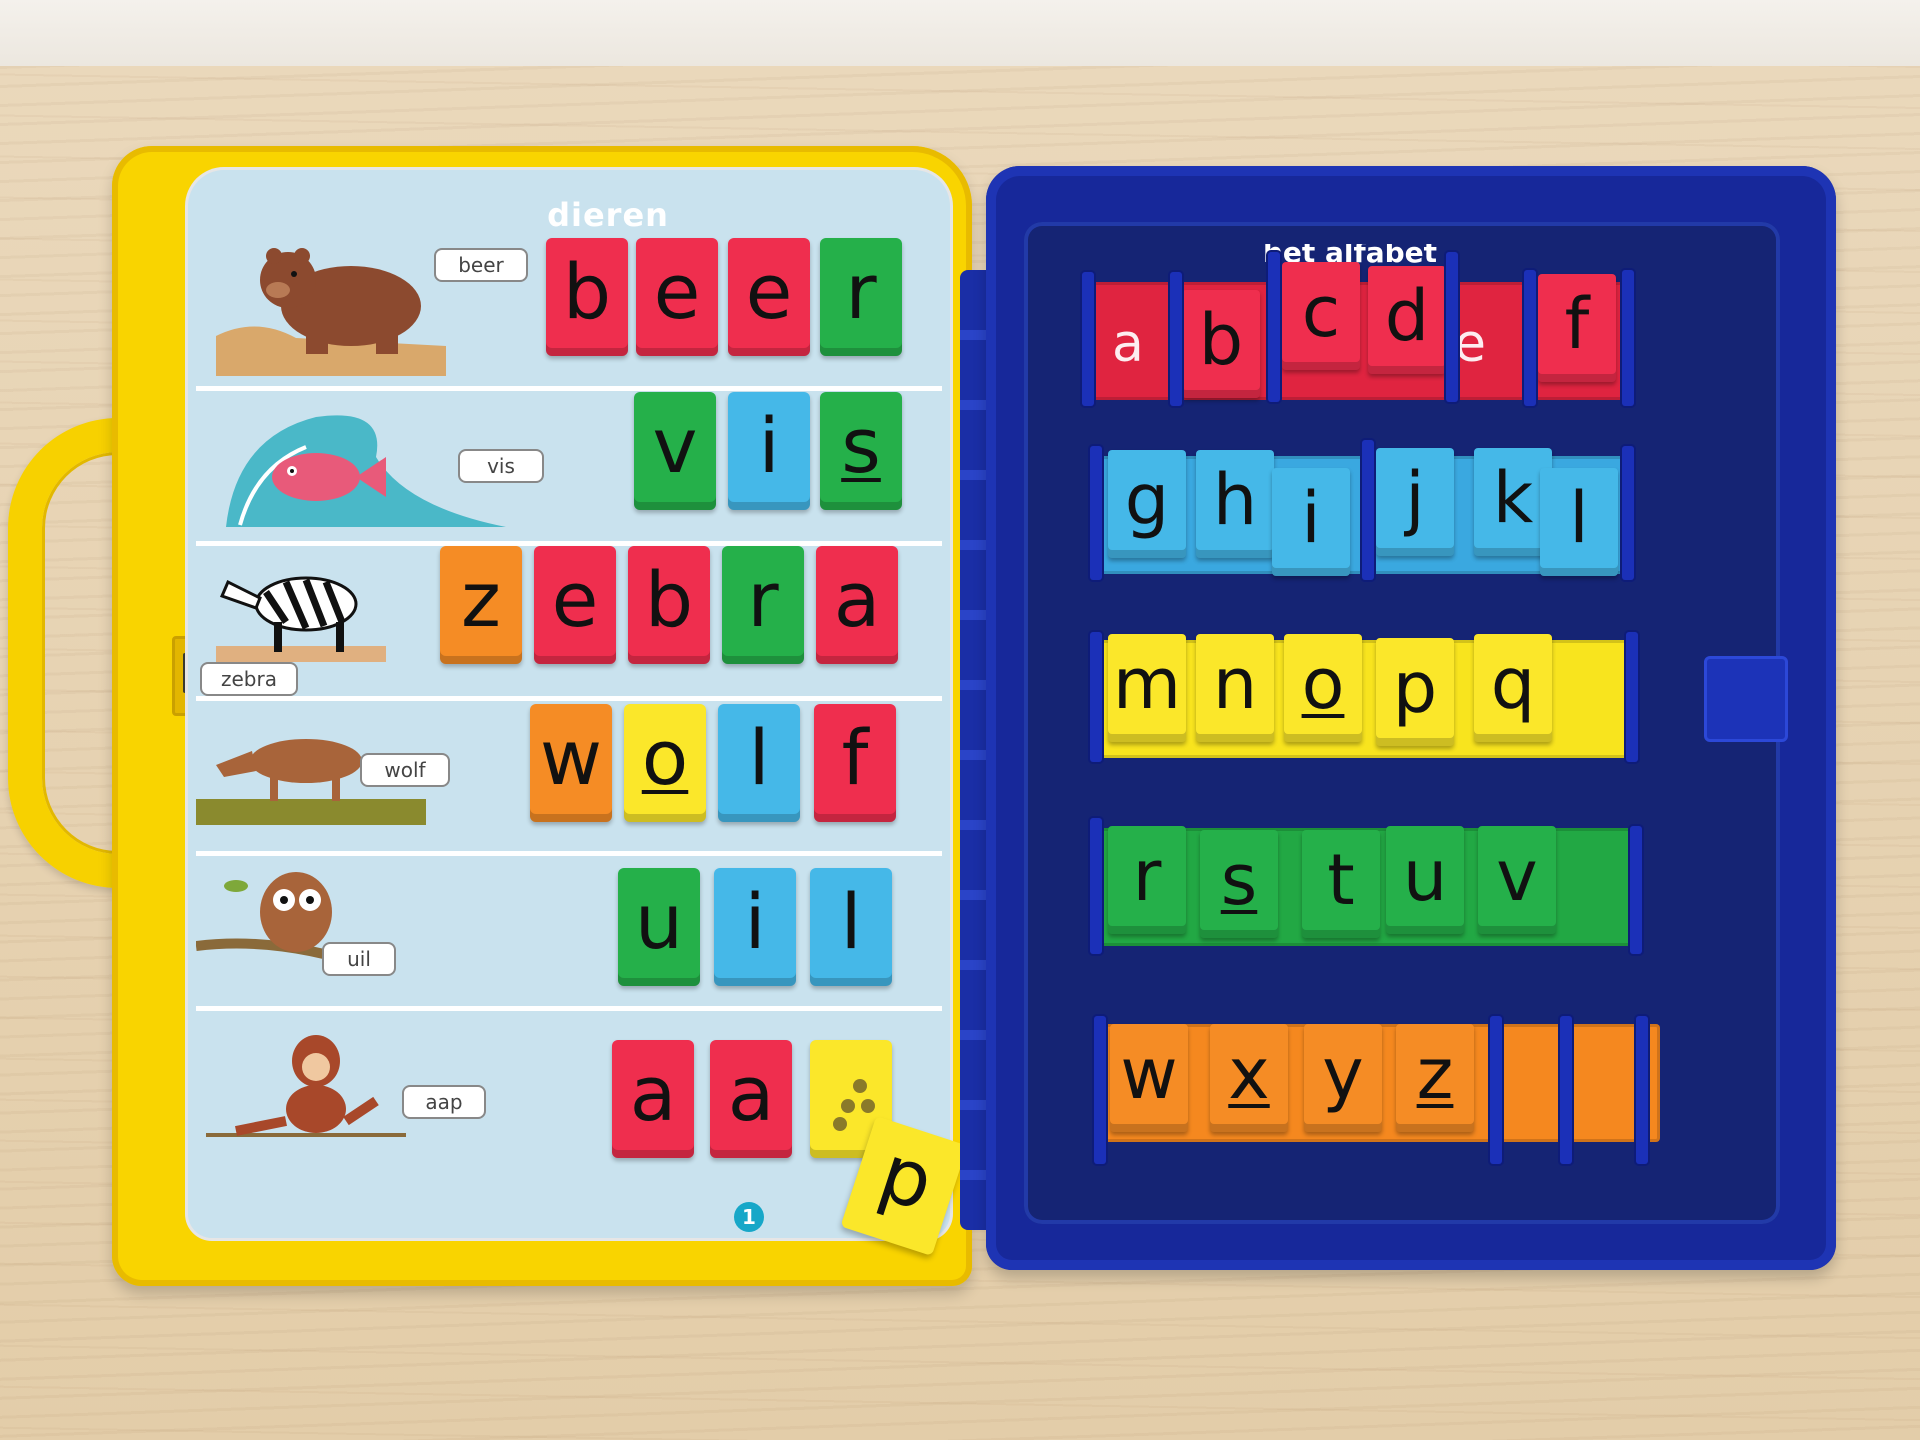 This screenshot has width=1920, height=1440. Describe the element at coordinates (1470, 344) in the screenshot. I see `printed-letter-e: e` at that location.